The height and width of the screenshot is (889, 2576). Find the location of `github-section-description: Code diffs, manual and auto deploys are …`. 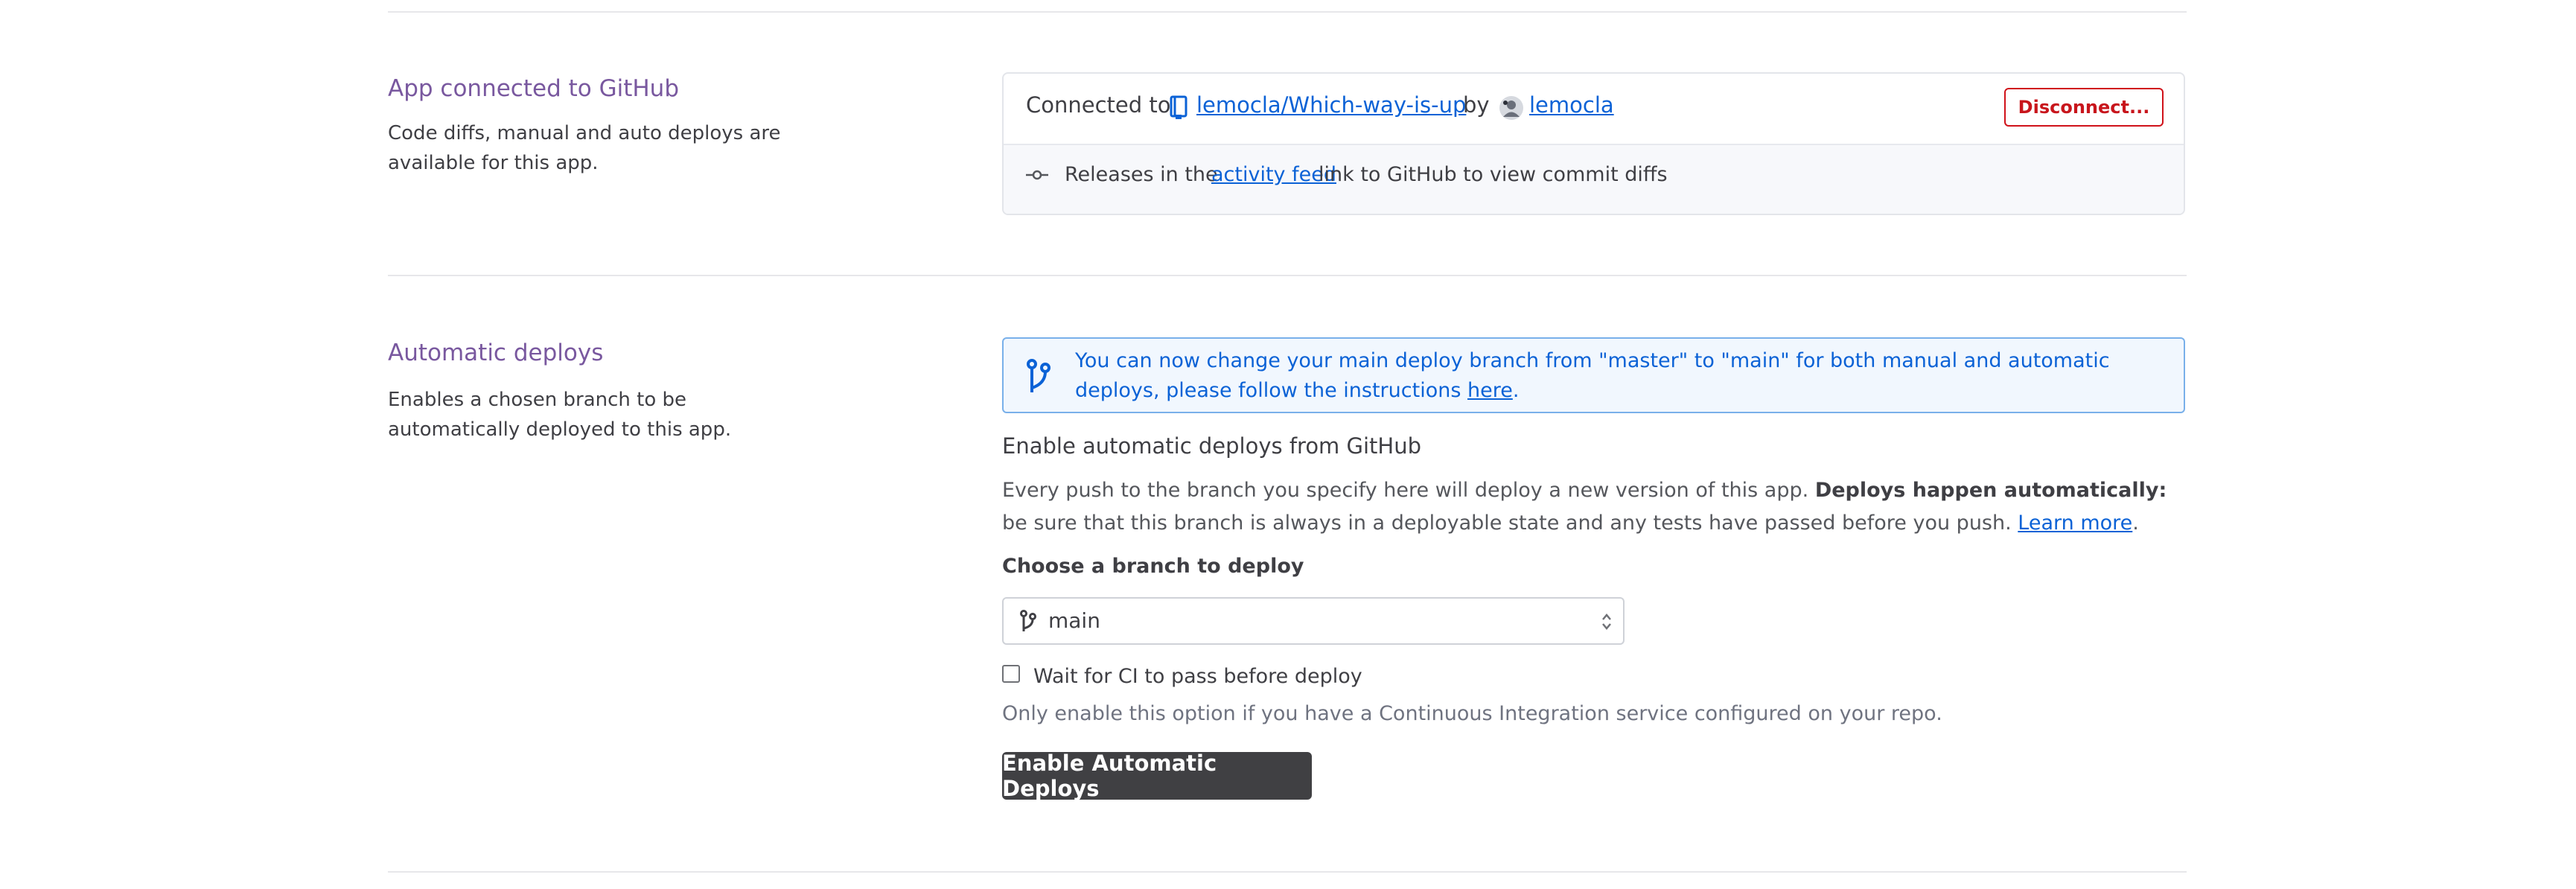

github-section-description: Code diffs, manual and auto deploys are … is located at coordinates (584, 148).